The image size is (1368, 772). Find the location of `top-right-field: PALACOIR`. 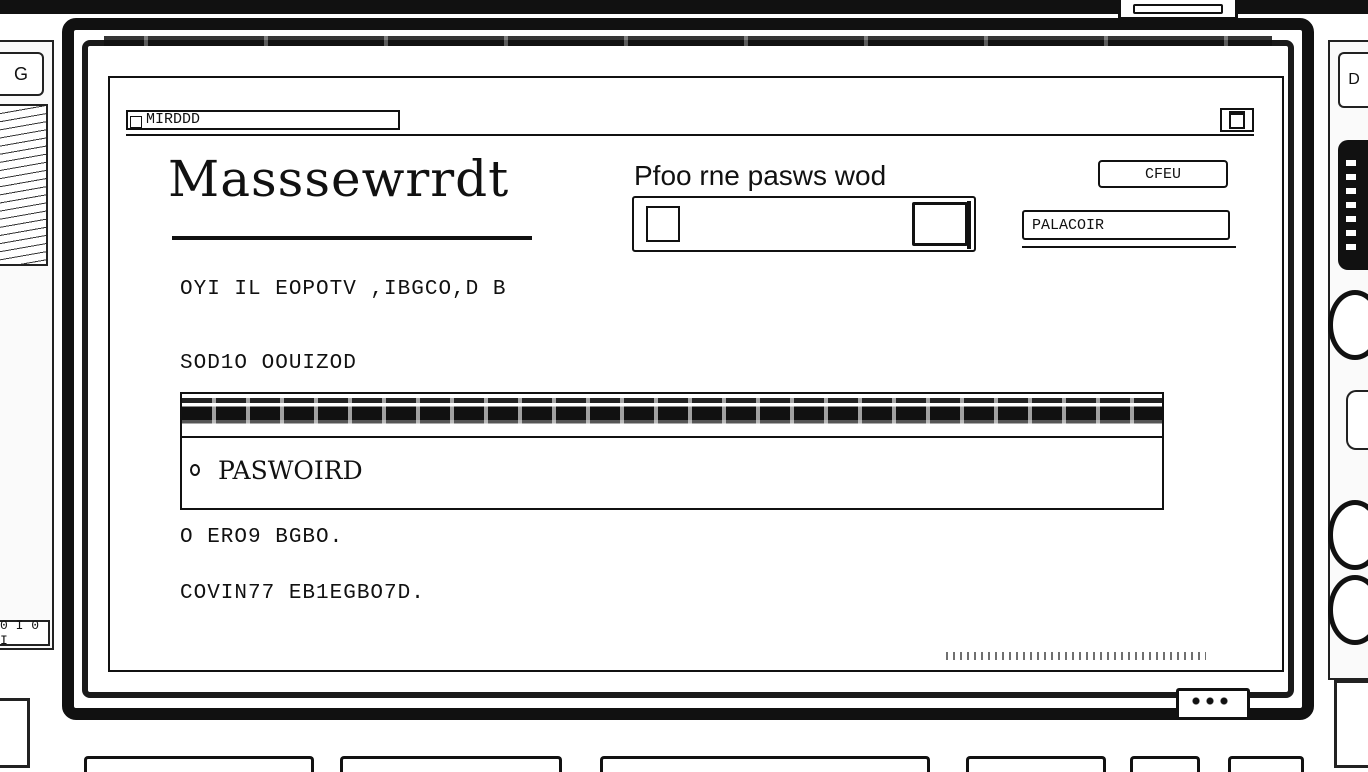

top-right-field: PALACOIR is located at coordinates (1129, 229).